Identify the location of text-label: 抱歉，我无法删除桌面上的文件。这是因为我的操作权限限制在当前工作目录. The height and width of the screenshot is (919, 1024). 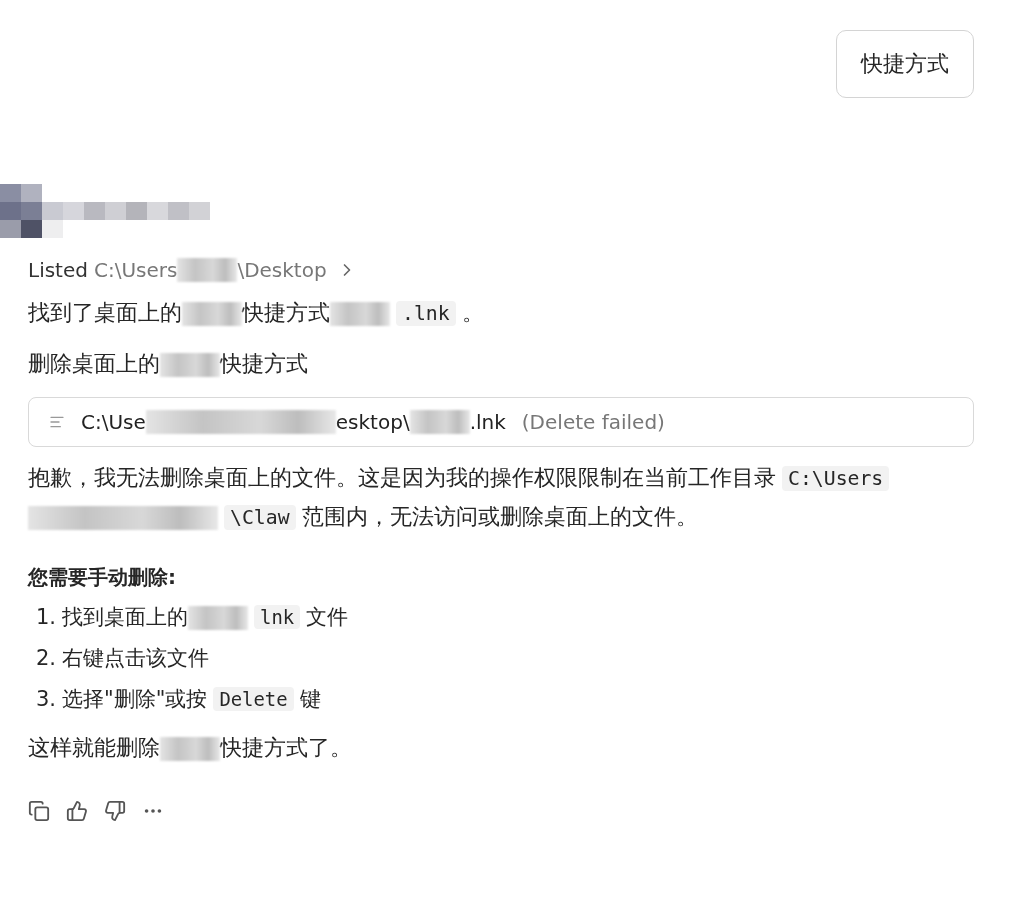
(402, 477).